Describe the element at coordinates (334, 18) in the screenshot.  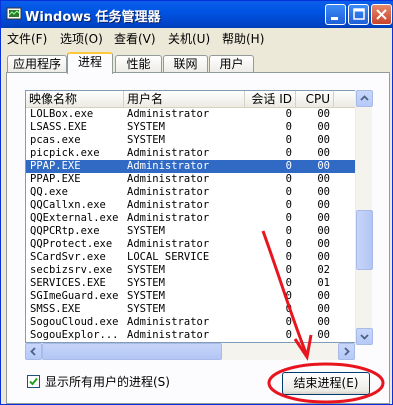
I see `minimize-icon` at that location.